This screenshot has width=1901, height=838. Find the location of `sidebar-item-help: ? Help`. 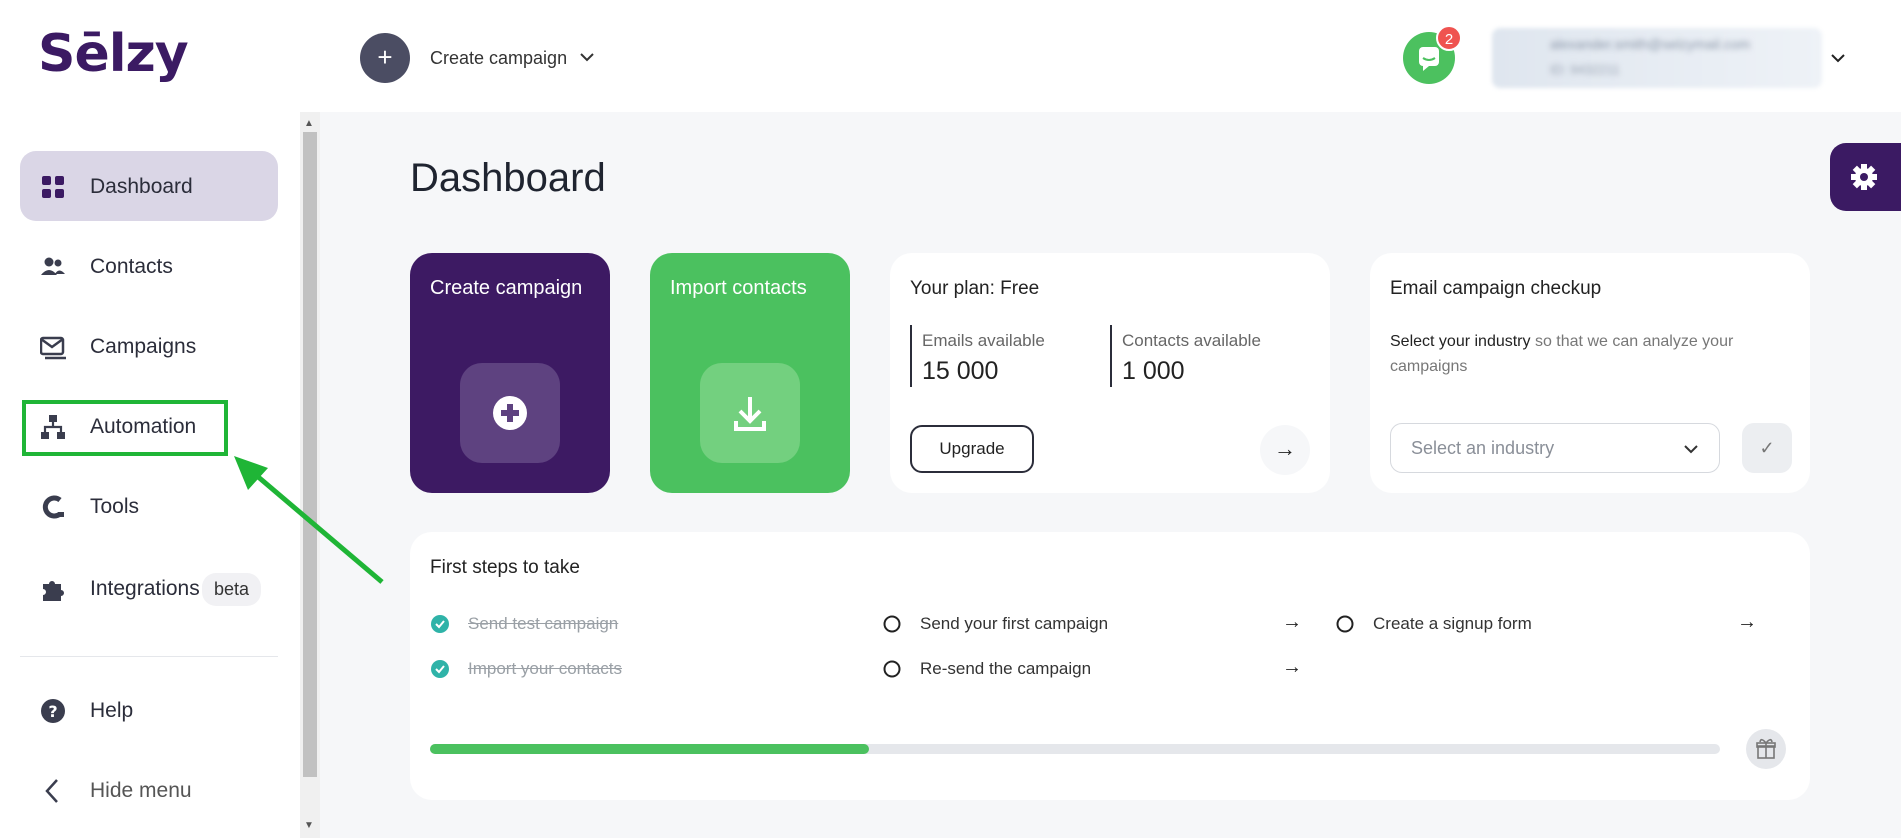

sidebar-item-help: ? Help is located at coordinates (149, 710).